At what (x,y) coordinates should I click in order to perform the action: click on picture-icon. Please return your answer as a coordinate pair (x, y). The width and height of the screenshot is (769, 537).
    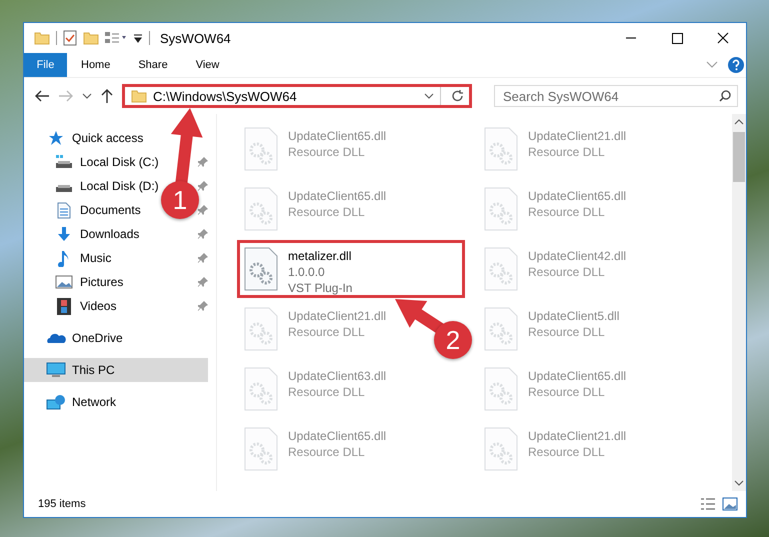
    Looking at the image, I should click on (64, 282).